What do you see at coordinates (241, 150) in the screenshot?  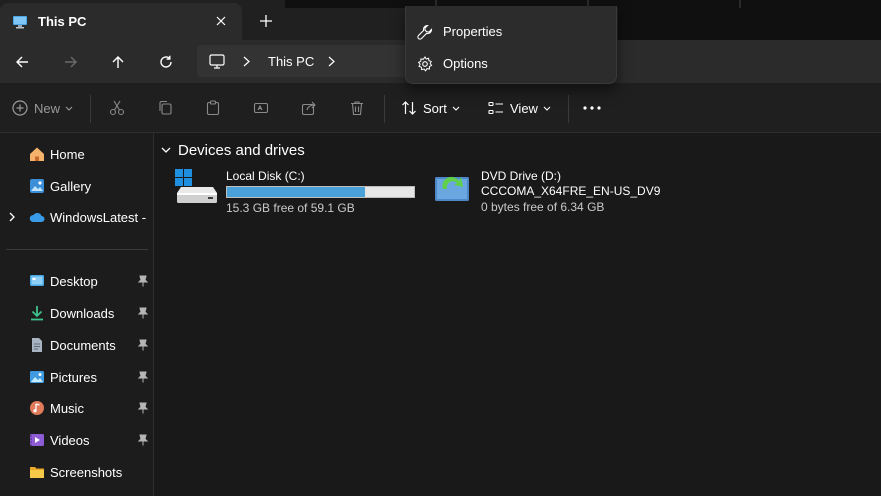 I see `group-title: Devices and drives` at bounding box center [241, 150].